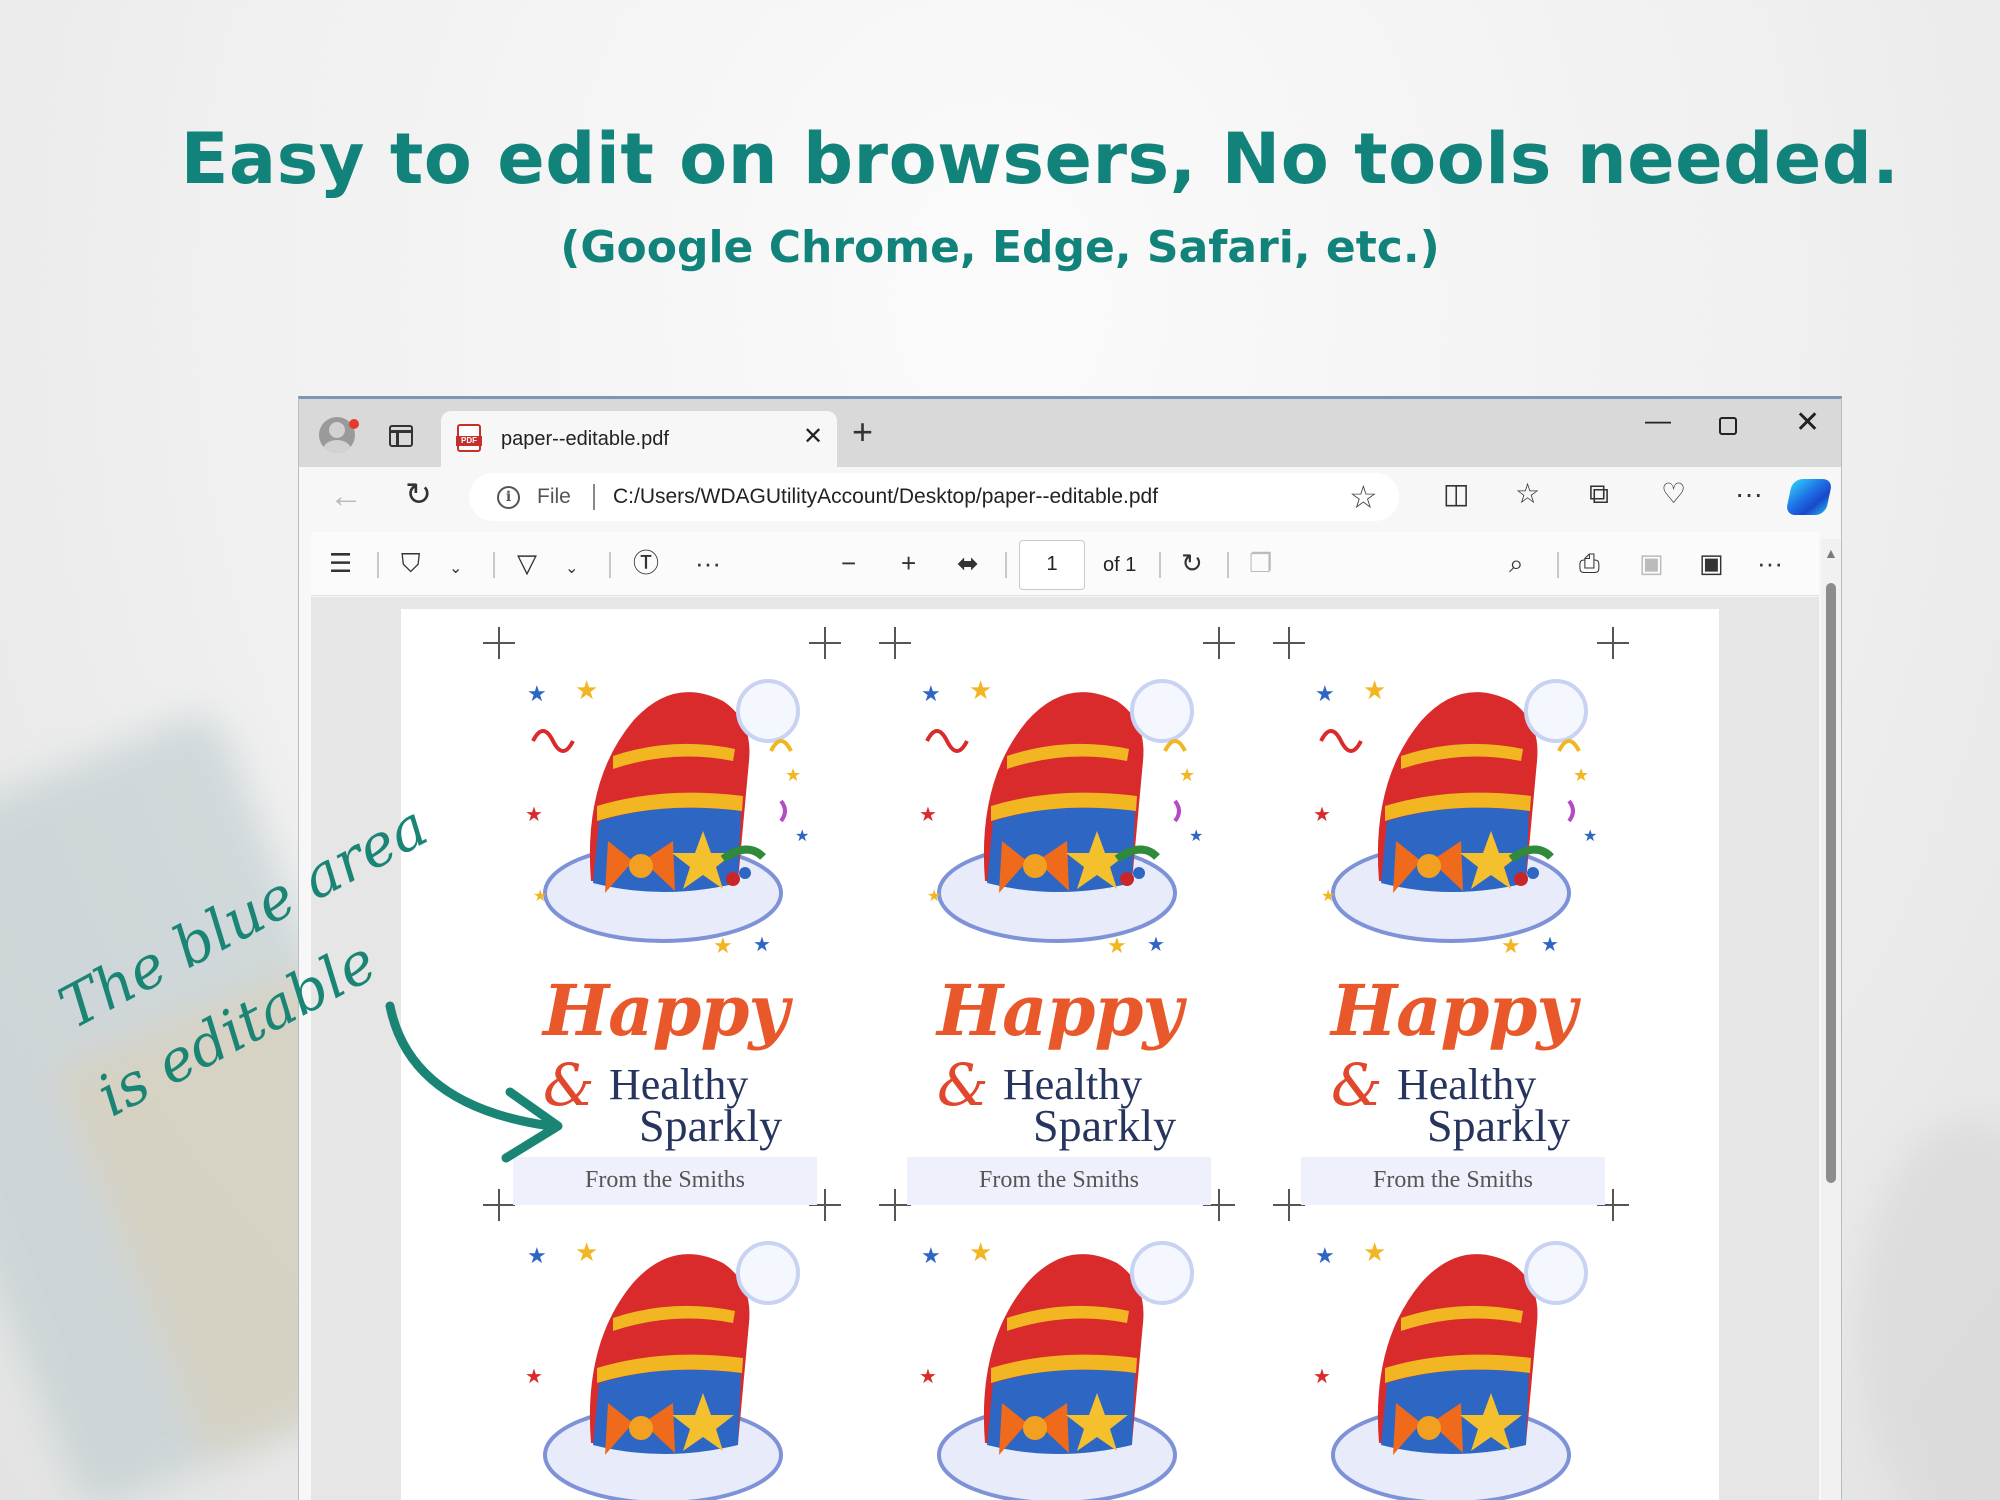 The image size is (2000, 1500). Describe the element at coordinates (968, 563) in the screenshot. I see `fit-to-width-icon: ⬌` at that location.